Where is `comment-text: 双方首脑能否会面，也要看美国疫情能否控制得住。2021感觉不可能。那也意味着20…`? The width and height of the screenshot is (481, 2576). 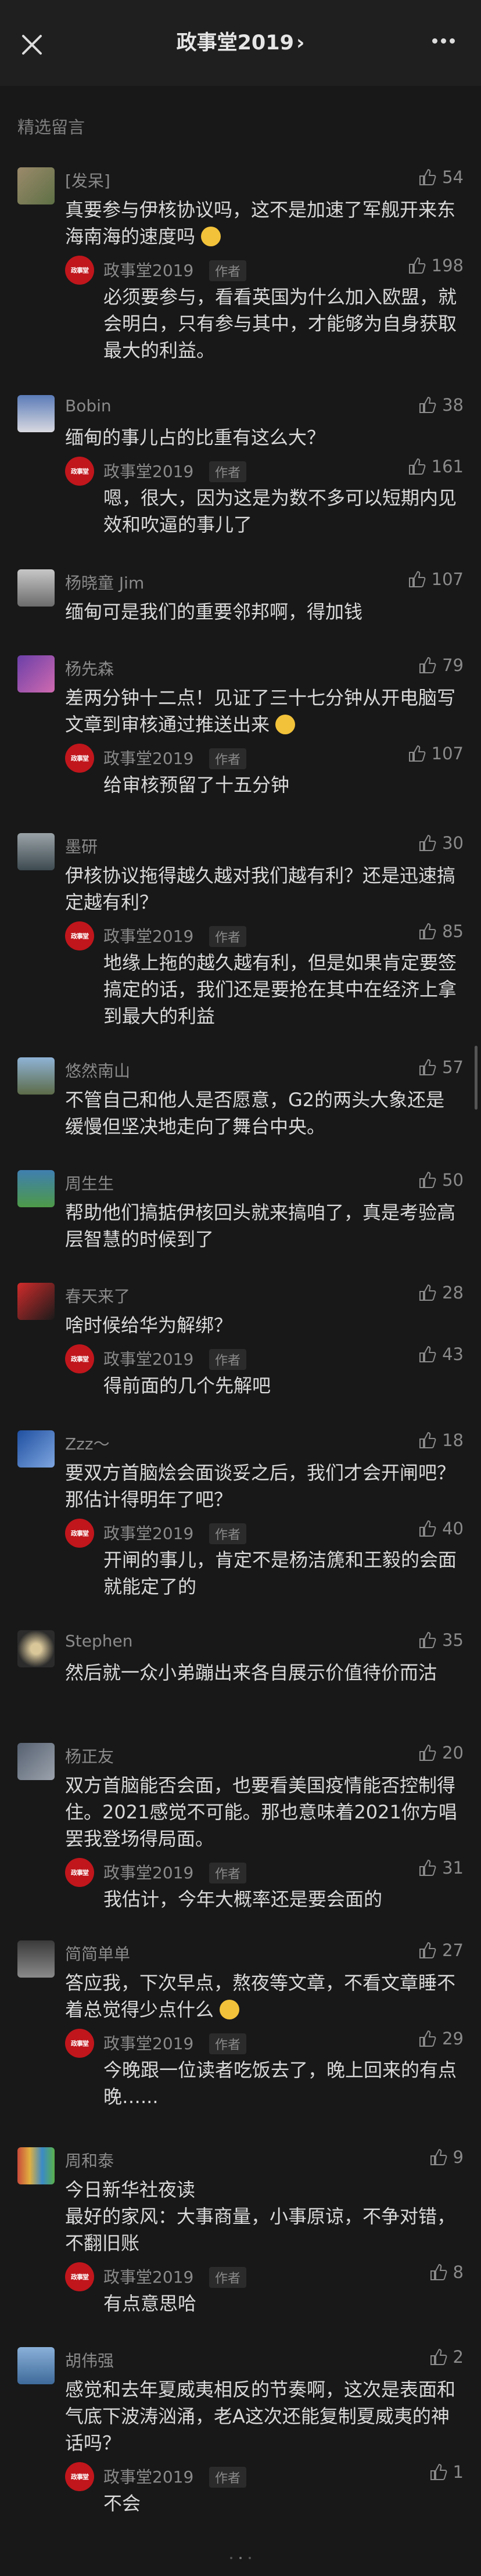
comment-text: 双方首脑能否会面，也要看美国疫情能否控制得住。2021感觉不可能。那也意味着20… is located at coordinates (261, 1812).